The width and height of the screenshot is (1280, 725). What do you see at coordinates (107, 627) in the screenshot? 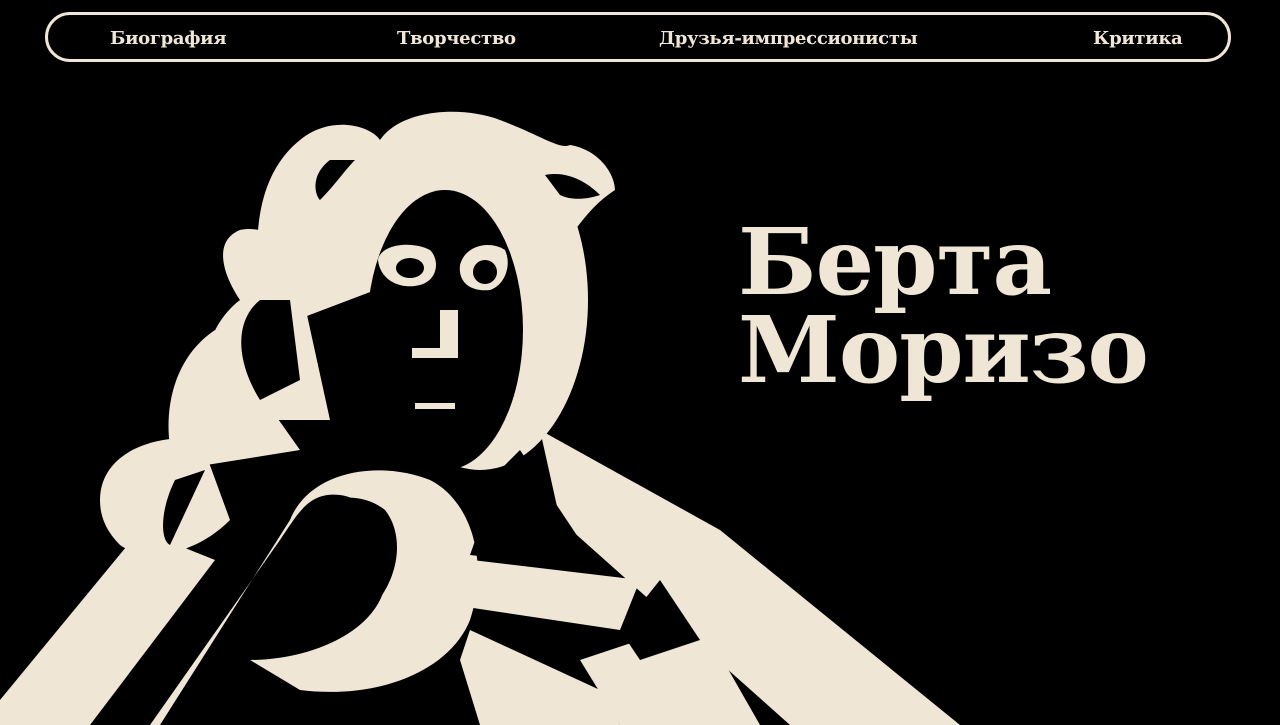
I see `arm-shape` at bounding box center [107, 627].